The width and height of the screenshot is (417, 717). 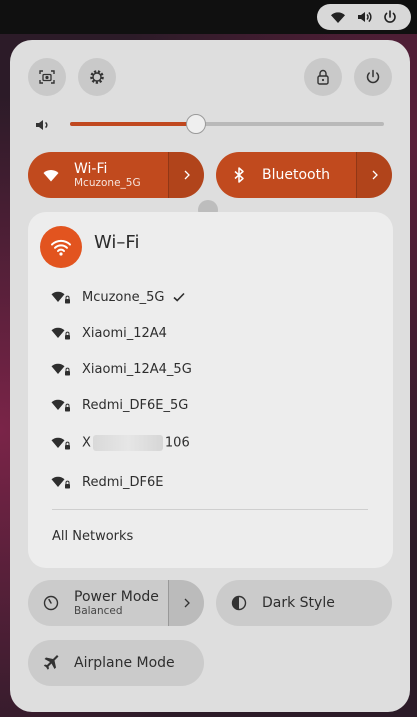 I want to click on system-tray, so click(x=364, y=17).